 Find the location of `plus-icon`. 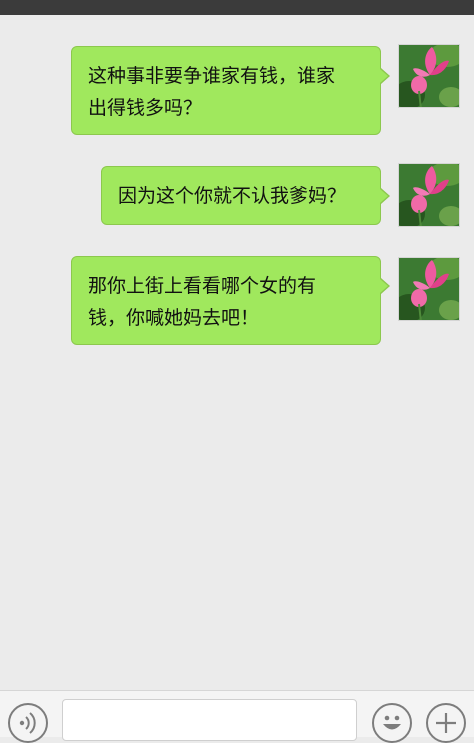

plus-icon is located at coordinates (446, 723).